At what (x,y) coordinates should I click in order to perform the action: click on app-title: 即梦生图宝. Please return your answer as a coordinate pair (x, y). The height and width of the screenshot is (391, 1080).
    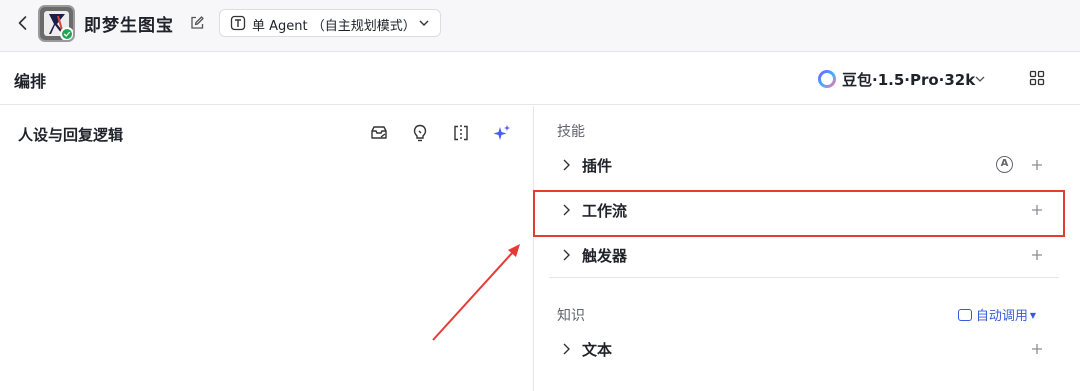
    Looking at the image, I should click on (129, 26).